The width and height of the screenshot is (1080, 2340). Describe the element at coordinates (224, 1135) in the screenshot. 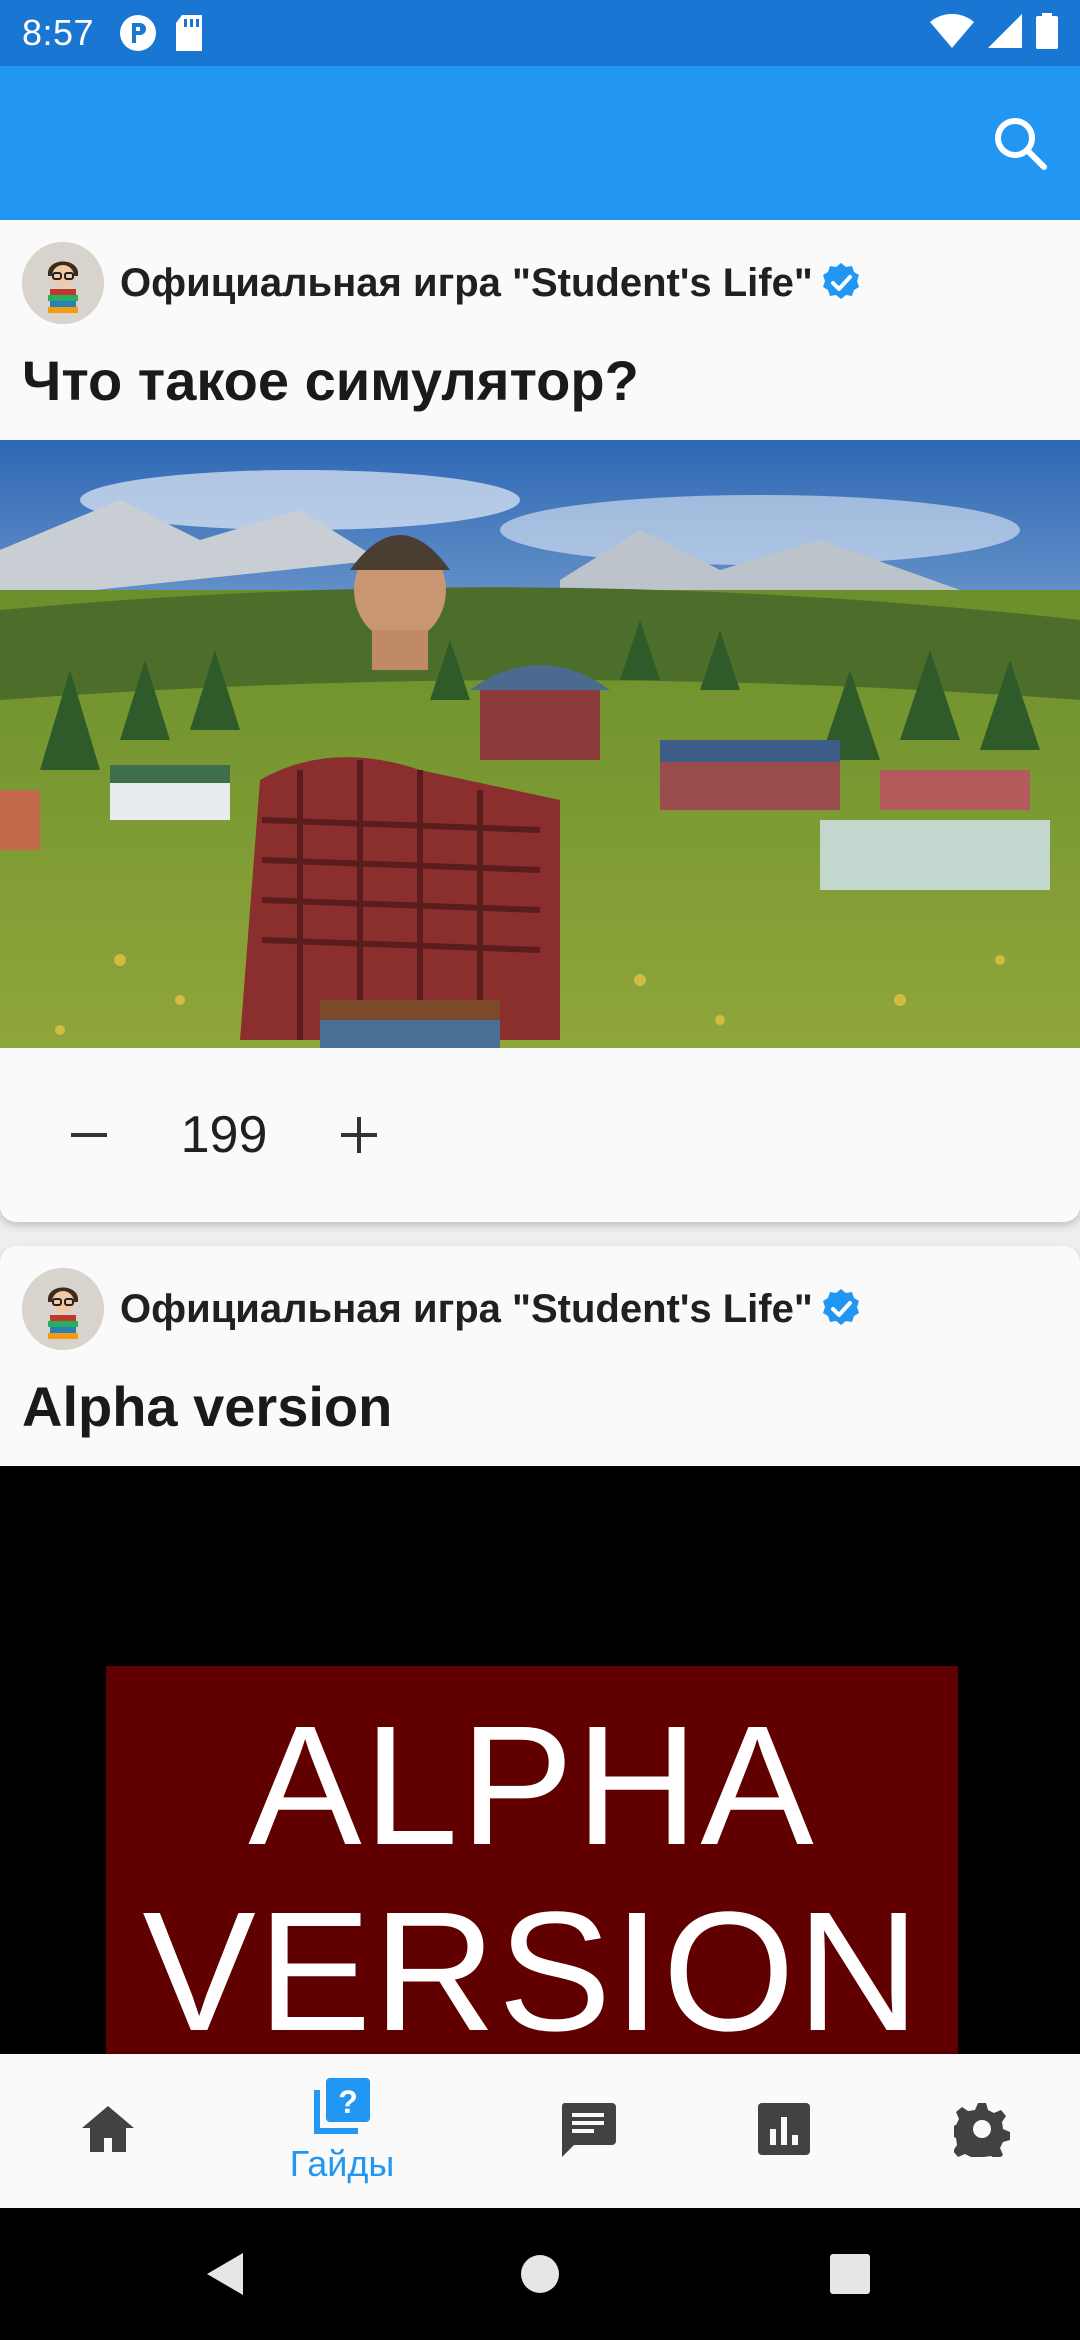

I see `vote-score: 199` at that location.